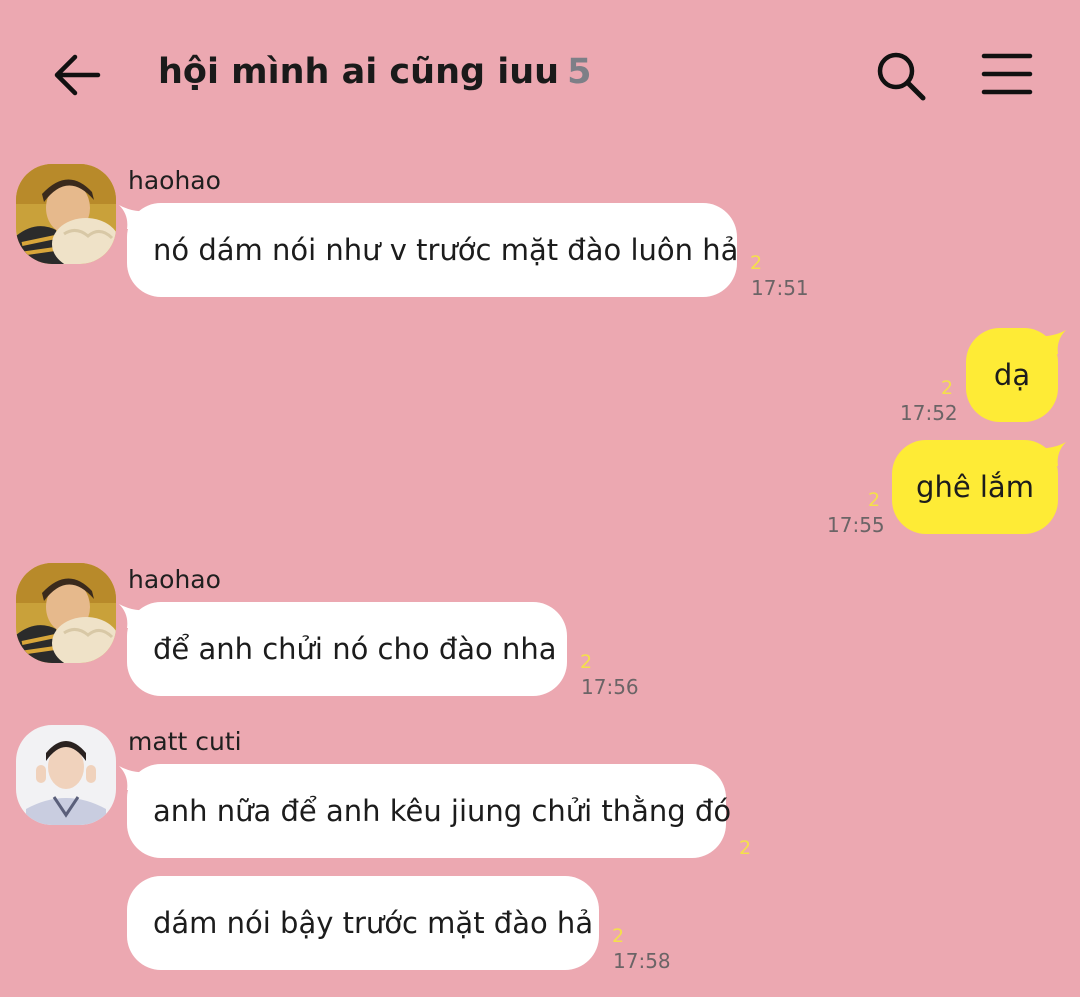 The height and width of the screenshot is (997, 1080). I want to click on message-bubble-outgoing: dạ, so click(1016, 375).